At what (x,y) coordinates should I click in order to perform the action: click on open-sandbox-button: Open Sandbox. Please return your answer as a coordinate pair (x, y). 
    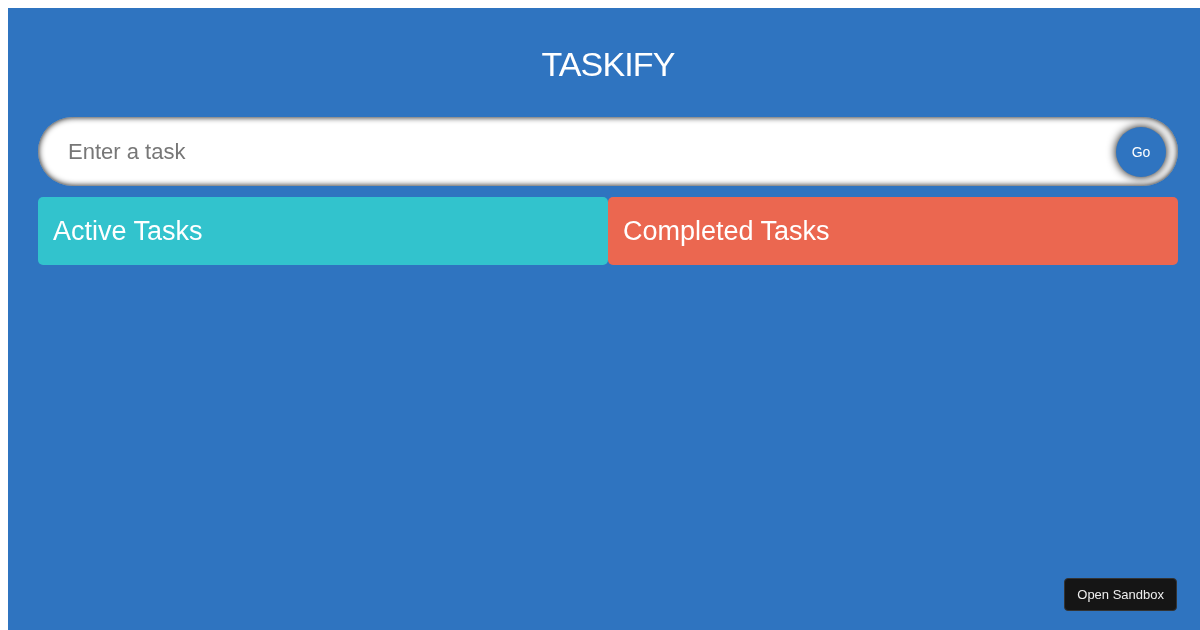
    Looking at the image, I should click on (1120, 594).